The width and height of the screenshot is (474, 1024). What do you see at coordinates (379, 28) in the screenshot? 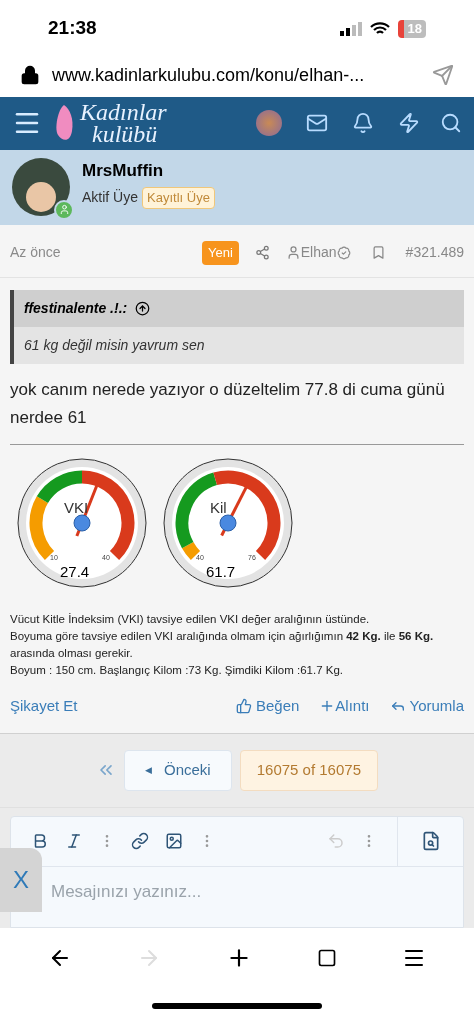
I see `wifi-icon` at bounding box center [379, 28].